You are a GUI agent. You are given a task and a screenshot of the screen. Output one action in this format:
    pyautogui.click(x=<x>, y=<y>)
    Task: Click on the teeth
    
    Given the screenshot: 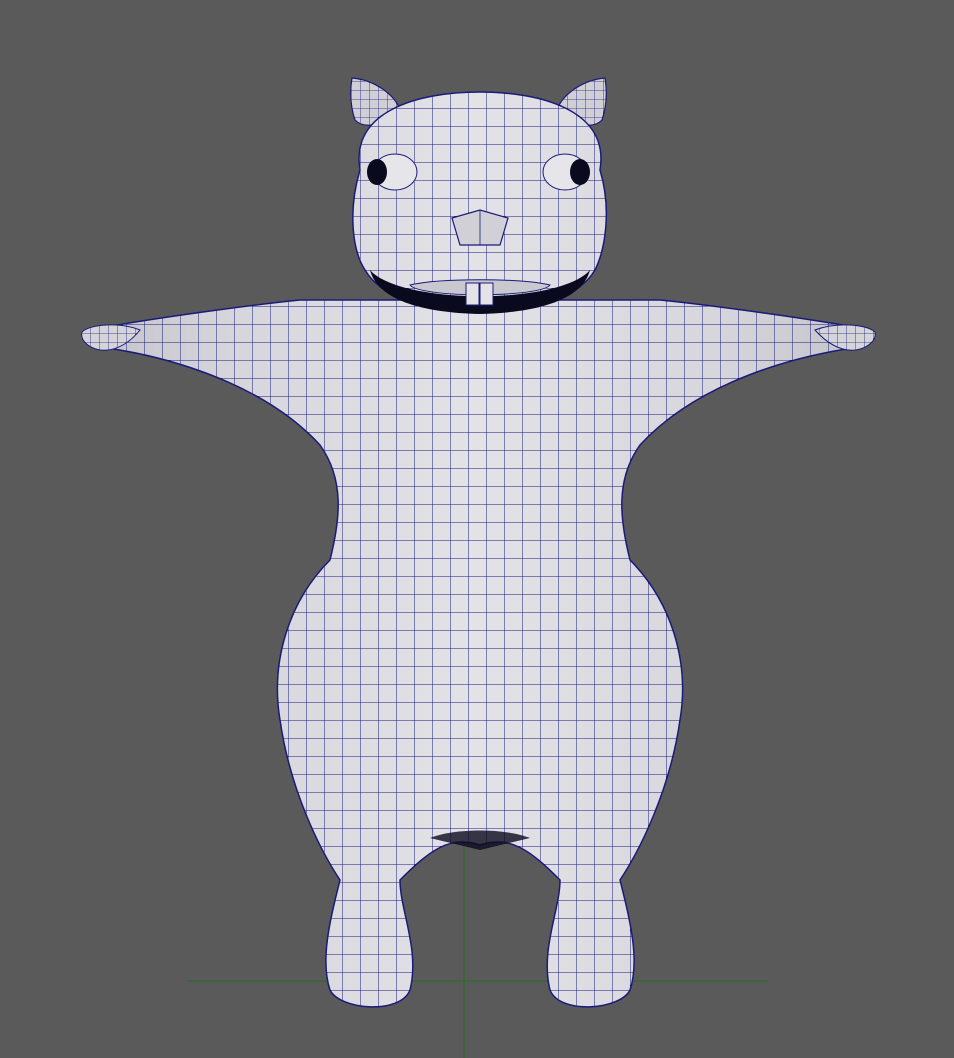 What is the action you would take?
    pyautogui.click(x=479, y=294)
    